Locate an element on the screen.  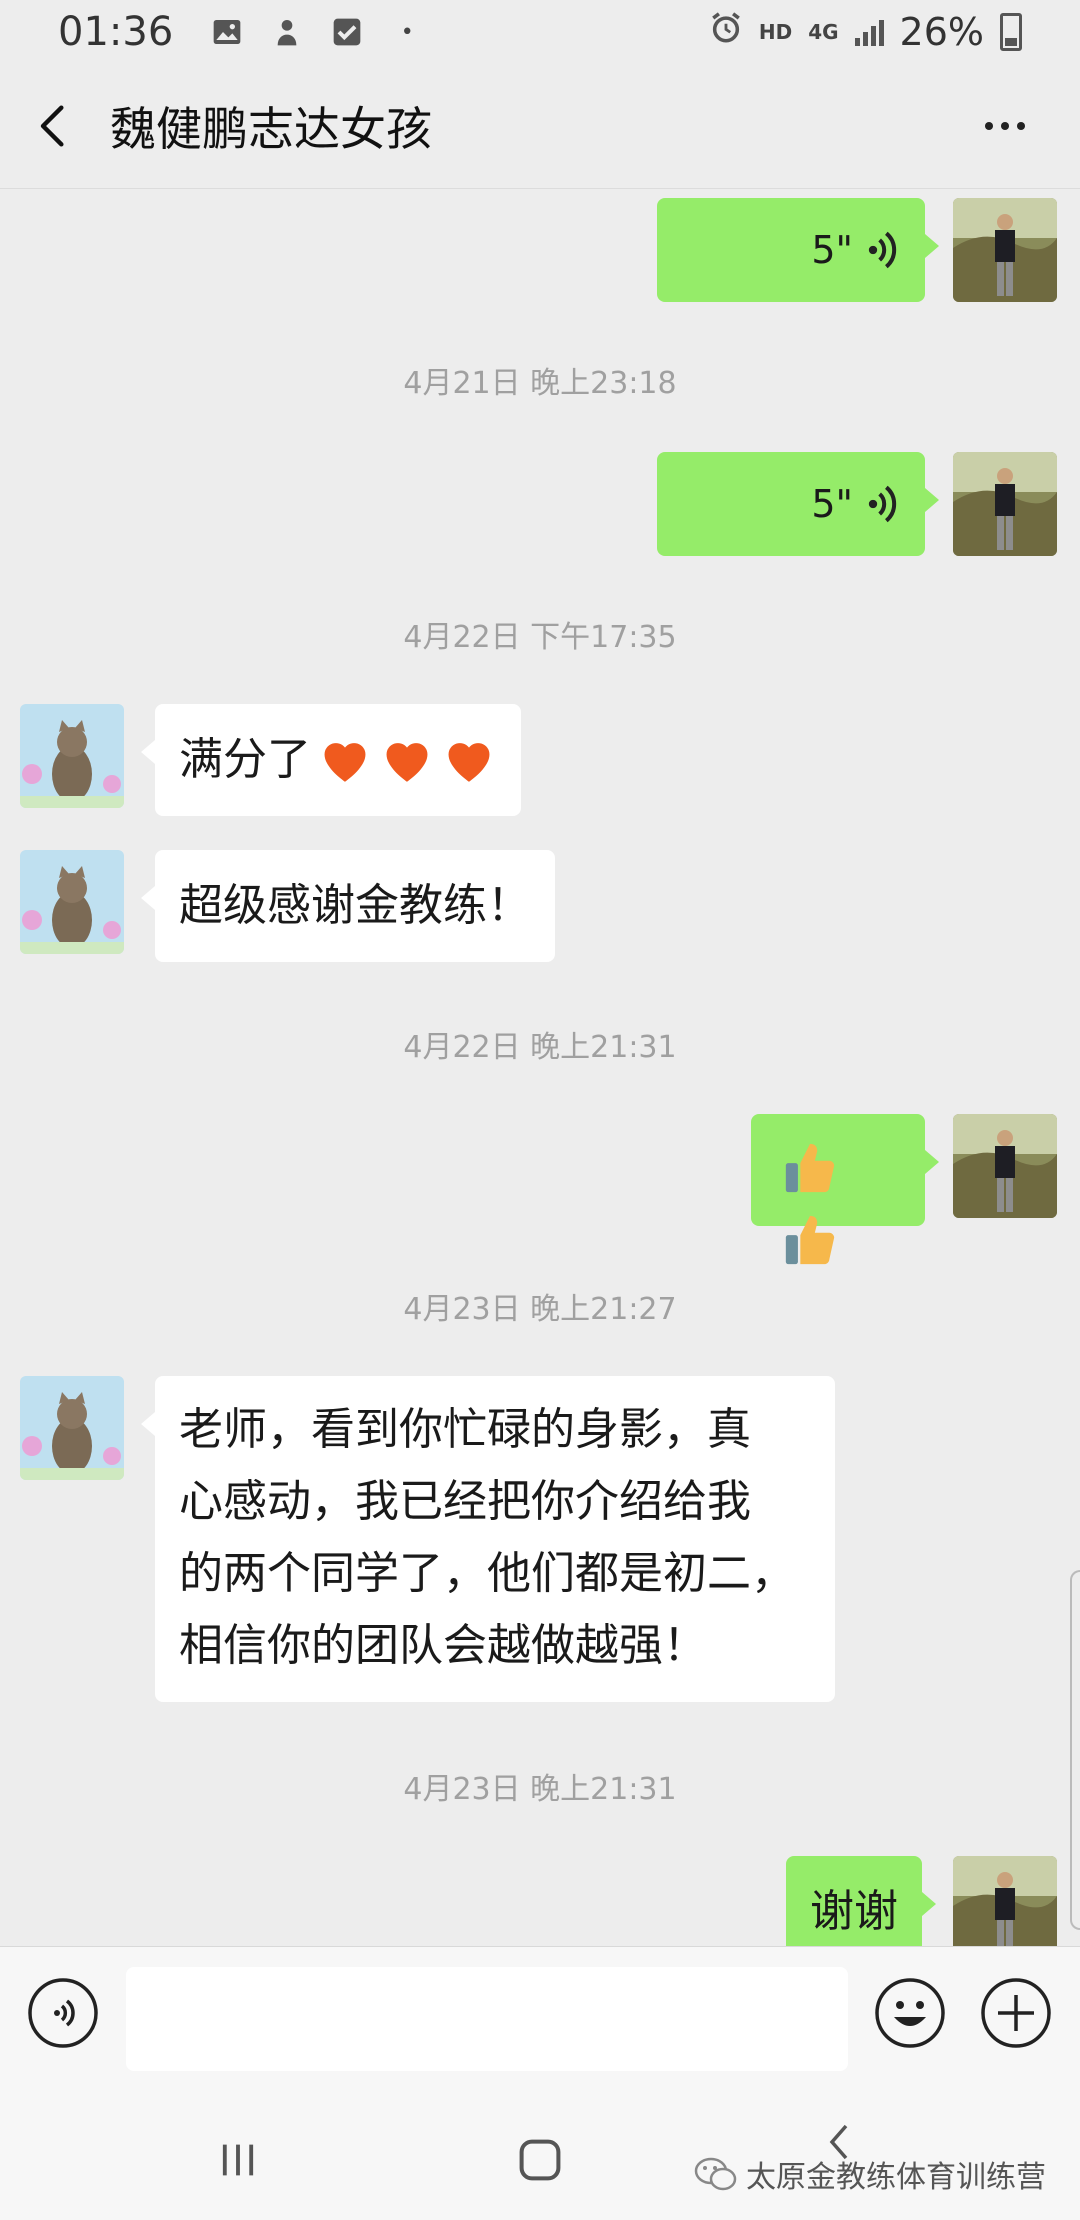
plus-icon is located at coordinates (1016, 2013).